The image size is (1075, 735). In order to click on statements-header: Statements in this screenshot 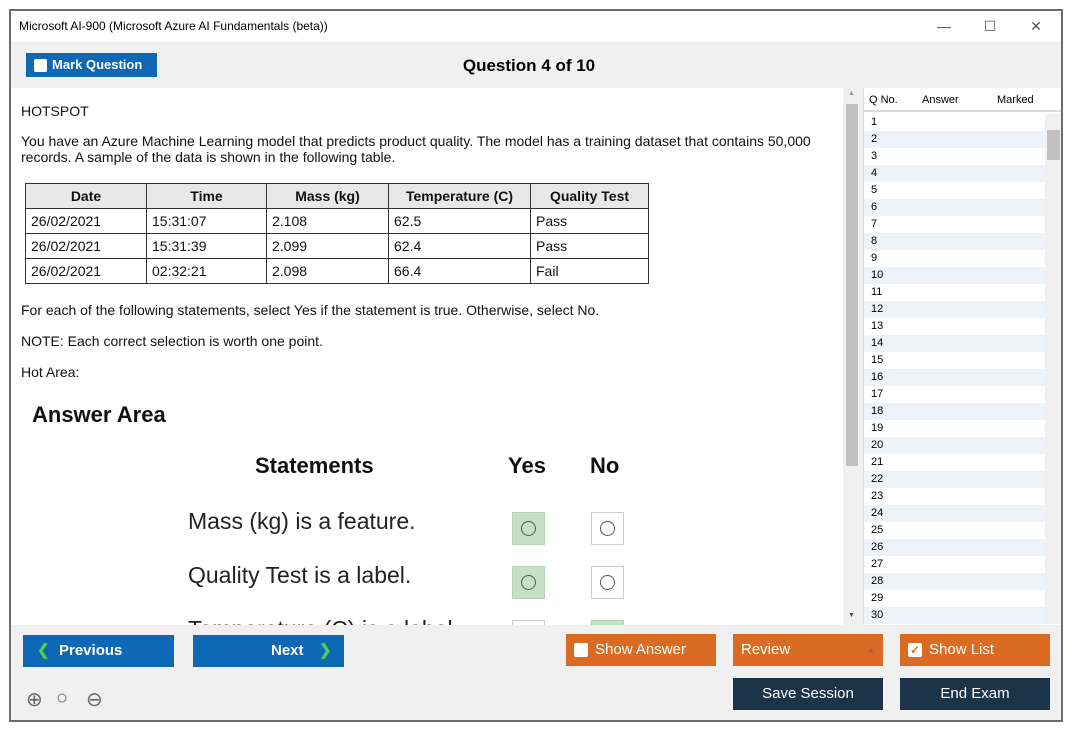, I will do `click(314, 465)`.